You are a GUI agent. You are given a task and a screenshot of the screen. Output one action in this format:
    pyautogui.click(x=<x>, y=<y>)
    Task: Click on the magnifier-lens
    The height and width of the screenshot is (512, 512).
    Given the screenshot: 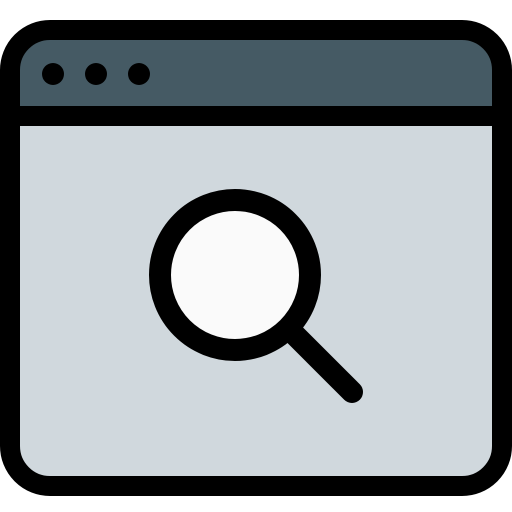 What is the action you would take?
    pyautogui.click(x=235, y=275)
    